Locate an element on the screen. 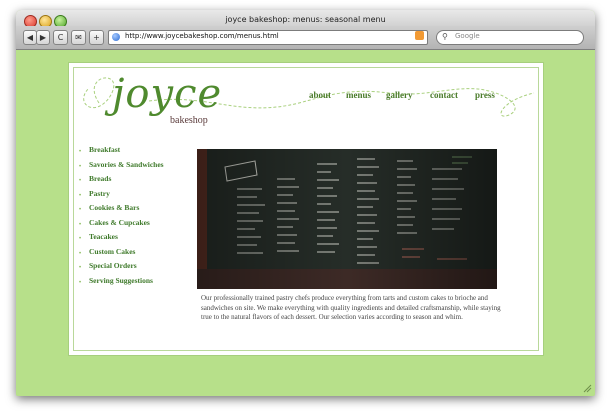  logo-subtitle: bakeshop is located at coordinates (189, 120).